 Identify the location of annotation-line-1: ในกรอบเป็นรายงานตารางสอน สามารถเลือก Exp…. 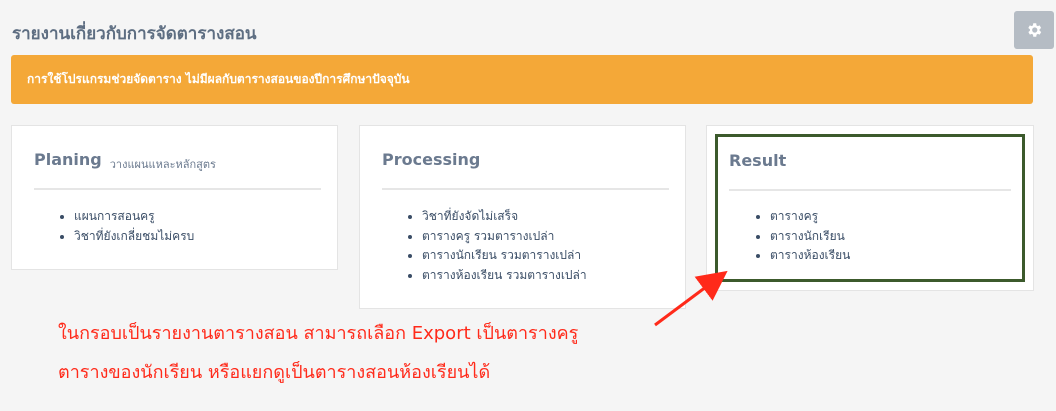
(318, 333).